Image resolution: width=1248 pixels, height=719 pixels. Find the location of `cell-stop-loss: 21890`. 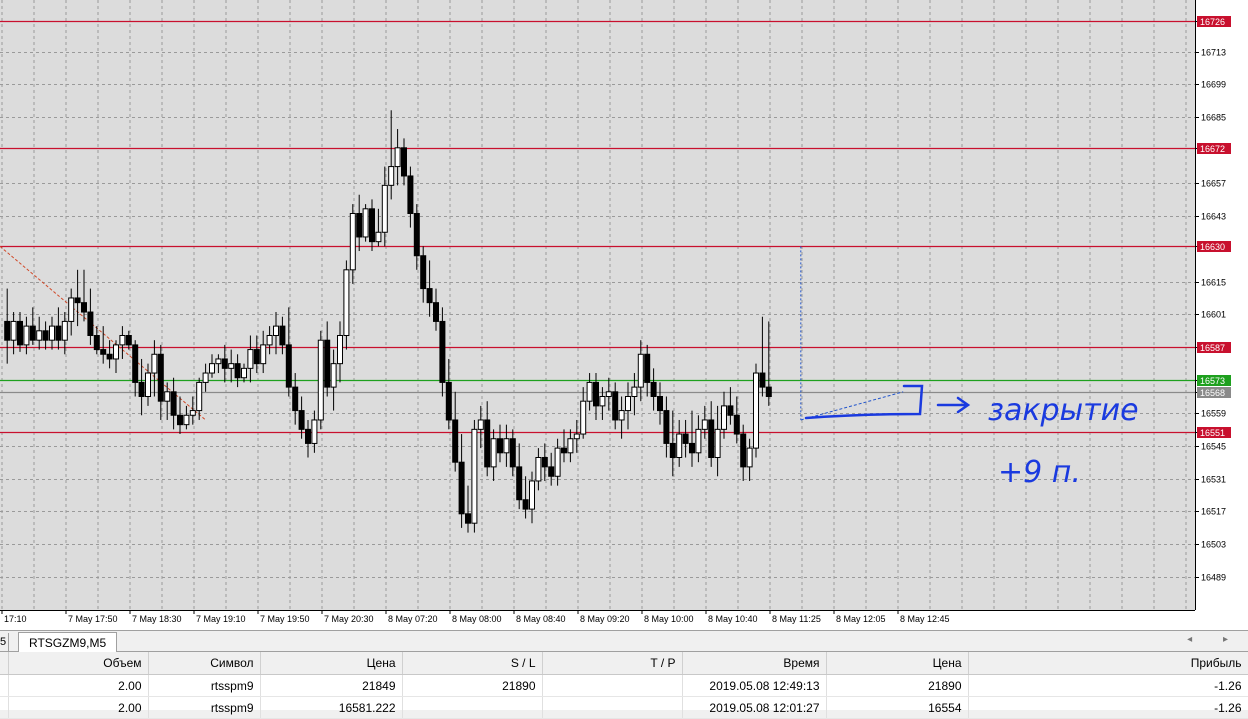

cell-stop-loss: 21890 is located at coordinates (472, 685).